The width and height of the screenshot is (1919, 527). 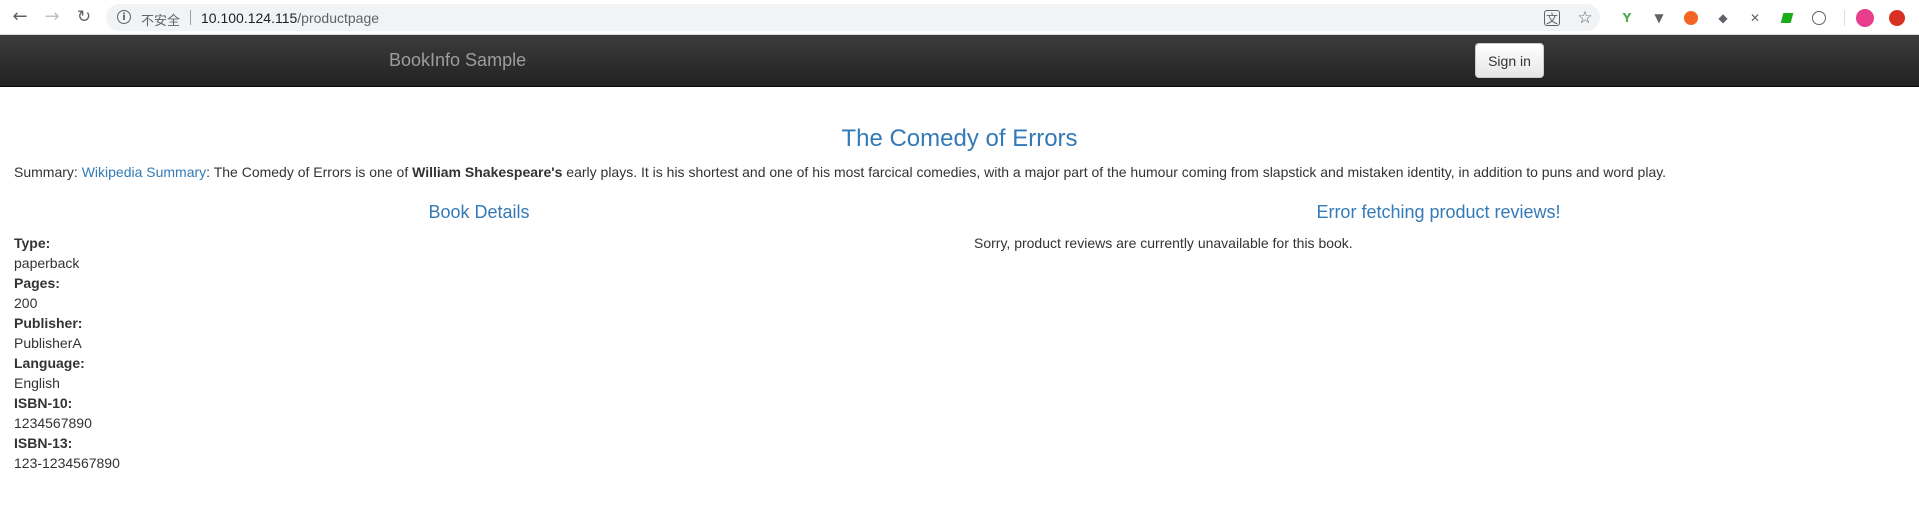 What do you see at coordinates (1819, 18) in the screenshot?
I see `extension-circle-icon` at bounding box center [1819, 18].